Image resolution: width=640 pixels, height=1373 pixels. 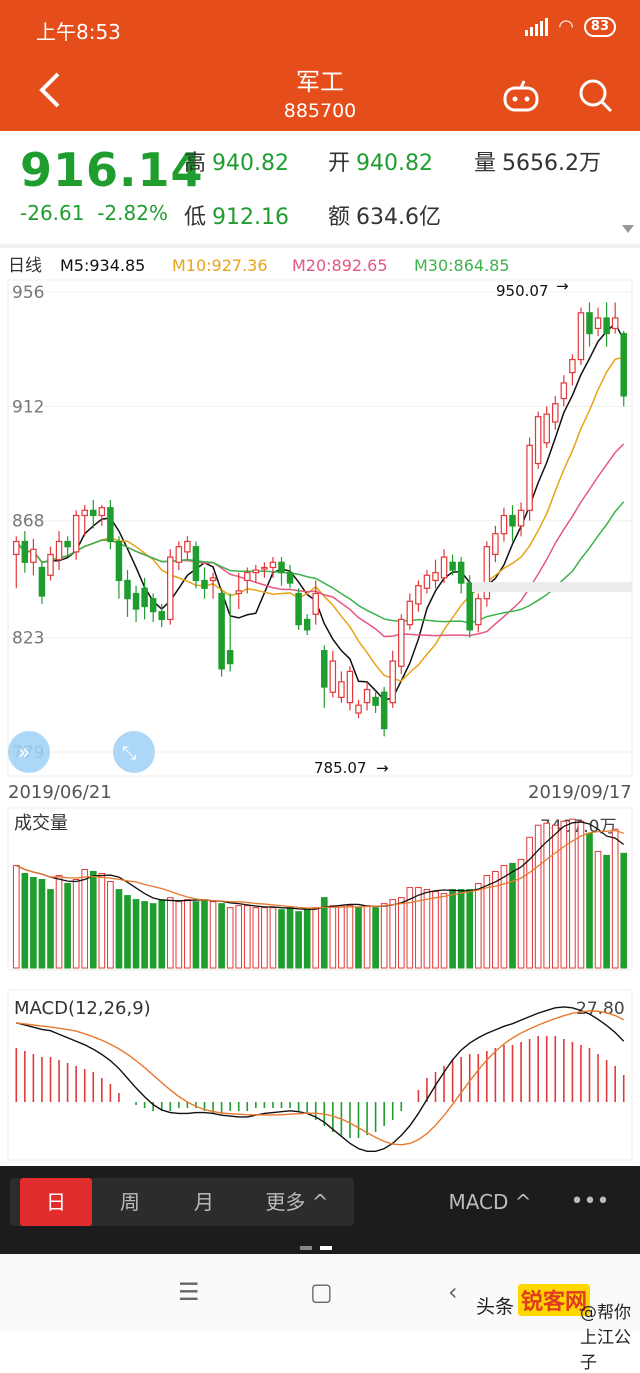 What do you see at coordinates (580, 792) in the screenshot?
I see `x-end-date: 2019/09/17` at bounding box center [580, 792].